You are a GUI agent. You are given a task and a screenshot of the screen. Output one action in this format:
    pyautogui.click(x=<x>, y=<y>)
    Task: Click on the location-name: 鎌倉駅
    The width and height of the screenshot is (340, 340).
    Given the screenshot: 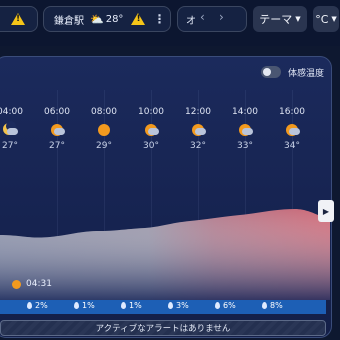 What is the action you would take?
    pyautogui.click(x=69, y=21)
    